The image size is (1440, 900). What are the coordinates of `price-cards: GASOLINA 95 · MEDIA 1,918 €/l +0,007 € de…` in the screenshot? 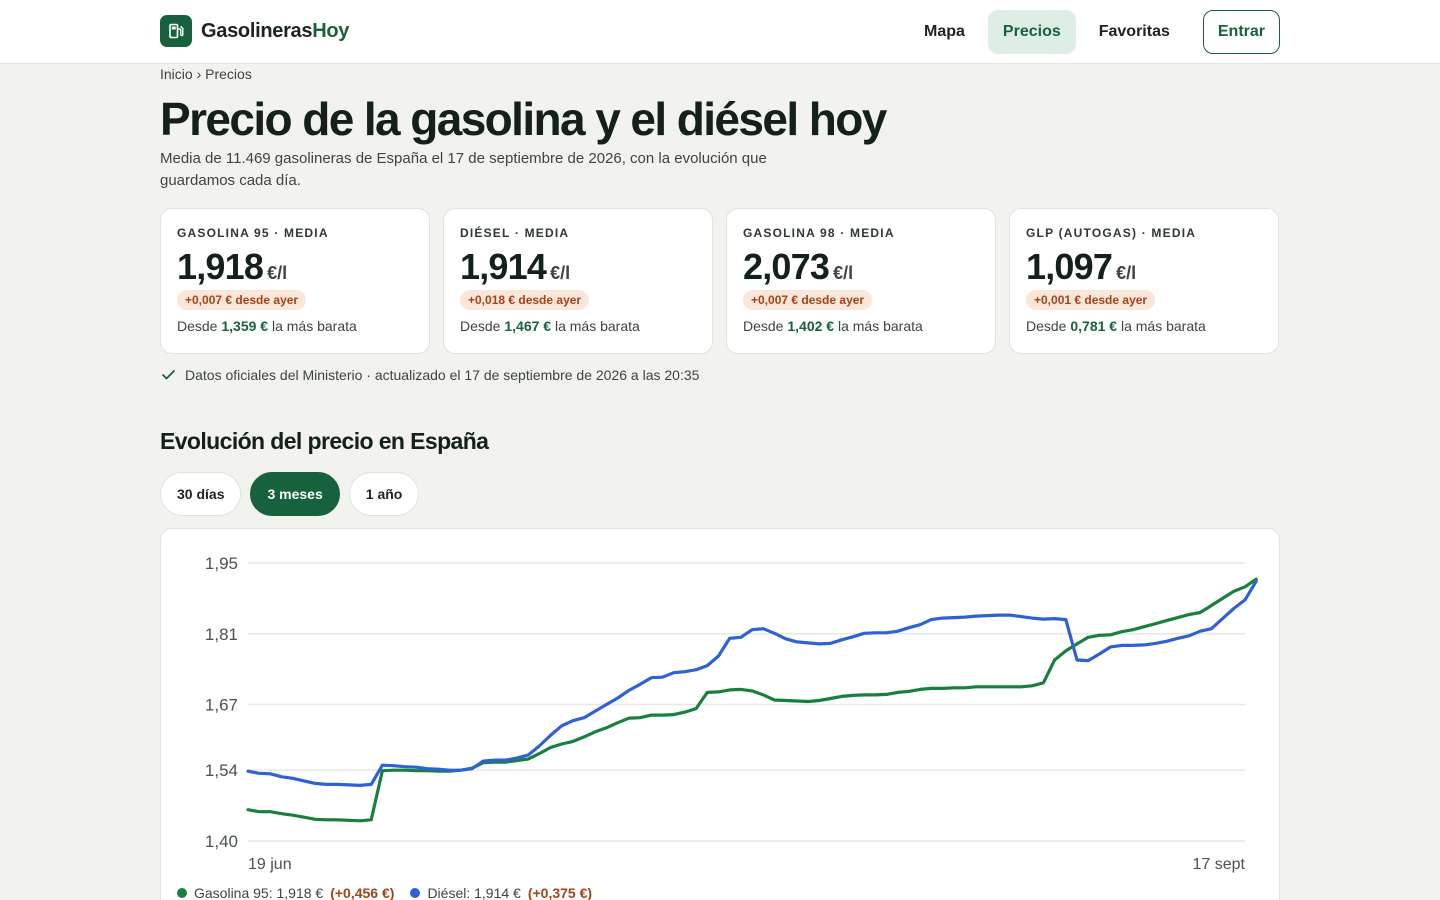 It's located at (719, 281).